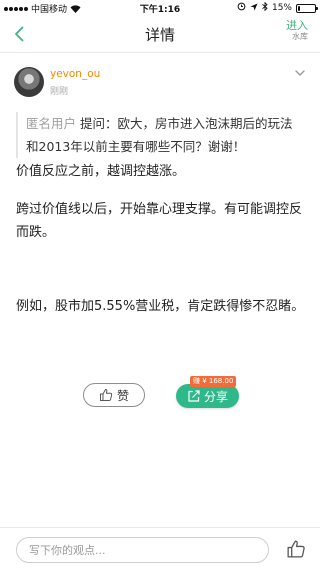 This screenshot has width=320, height=569. Describe the element at coordinates (114, 395) in the screenshot. I see `like-button: 赞` at that location.